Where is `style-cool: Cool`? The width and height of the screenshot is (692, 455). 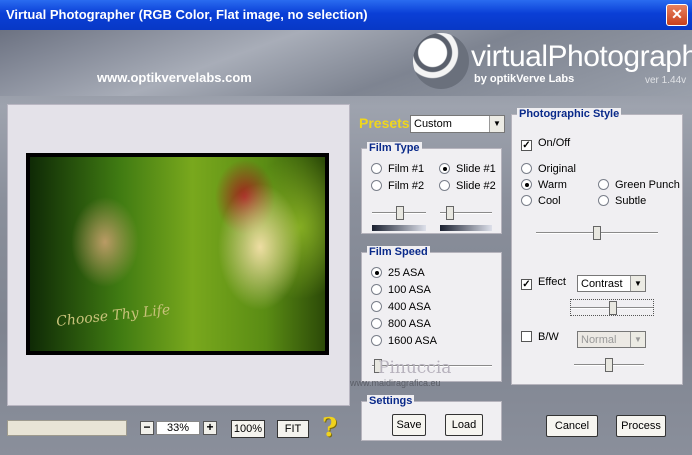
style-cool: Cool is located at coordinates (541, 201).